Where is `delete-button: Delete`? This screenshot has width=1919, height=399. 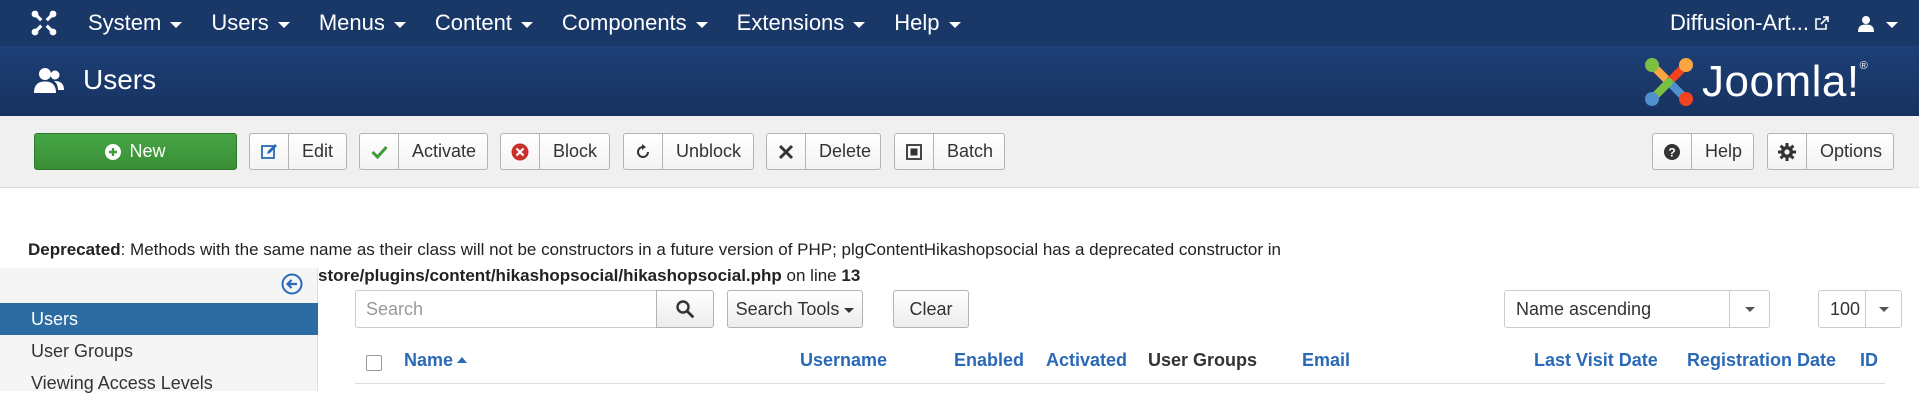
delete-button: Delete is located at coordinates (823, 151).